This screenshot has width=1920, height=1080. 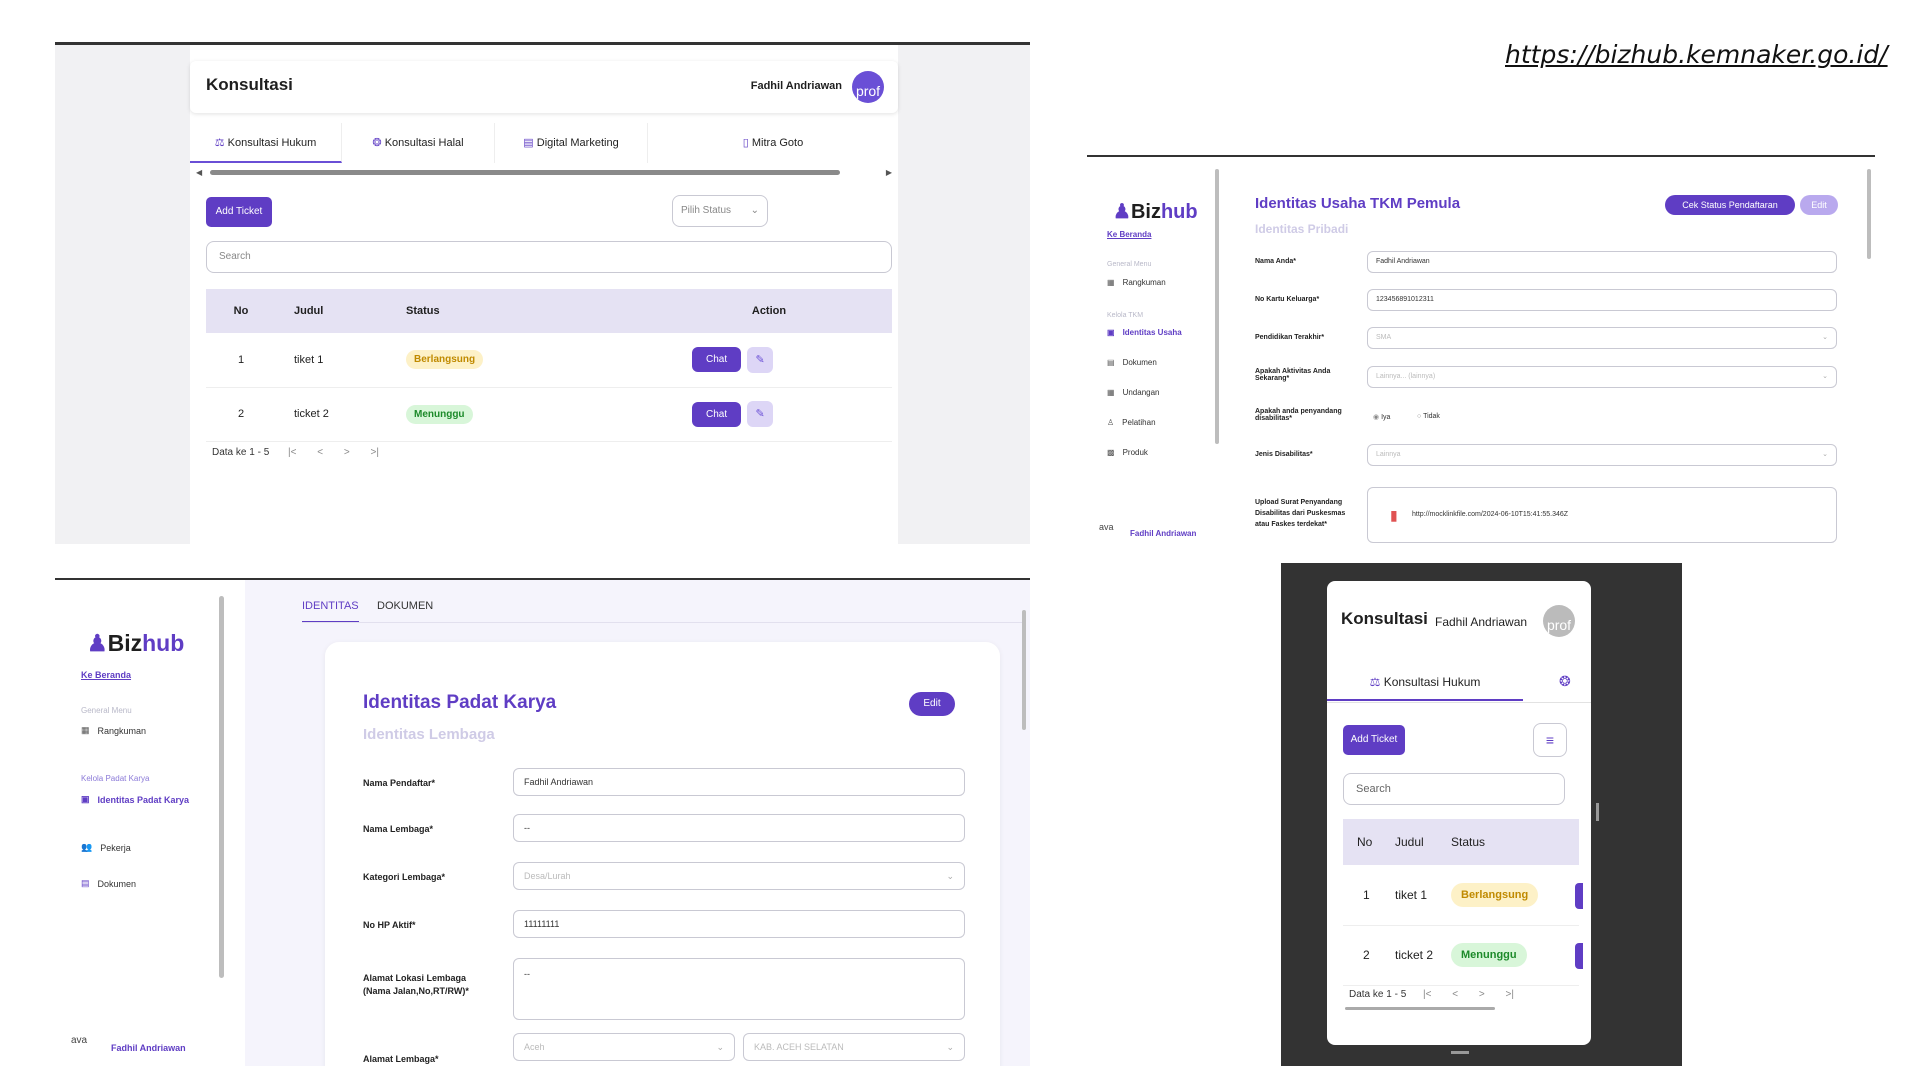 I want to click on sidebar-item-produk: ▩ Produk, so click(x=1127, y=452).